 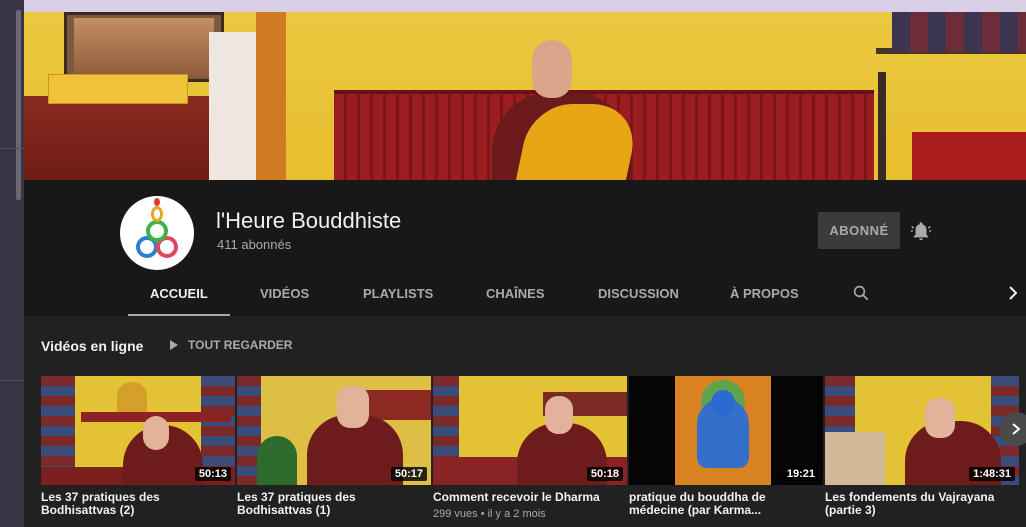 What do you see at coordinates (240, 345) in the screenshot?
I see `play-all-label: TOUT REGARDER` at bounding box center [240, 345].